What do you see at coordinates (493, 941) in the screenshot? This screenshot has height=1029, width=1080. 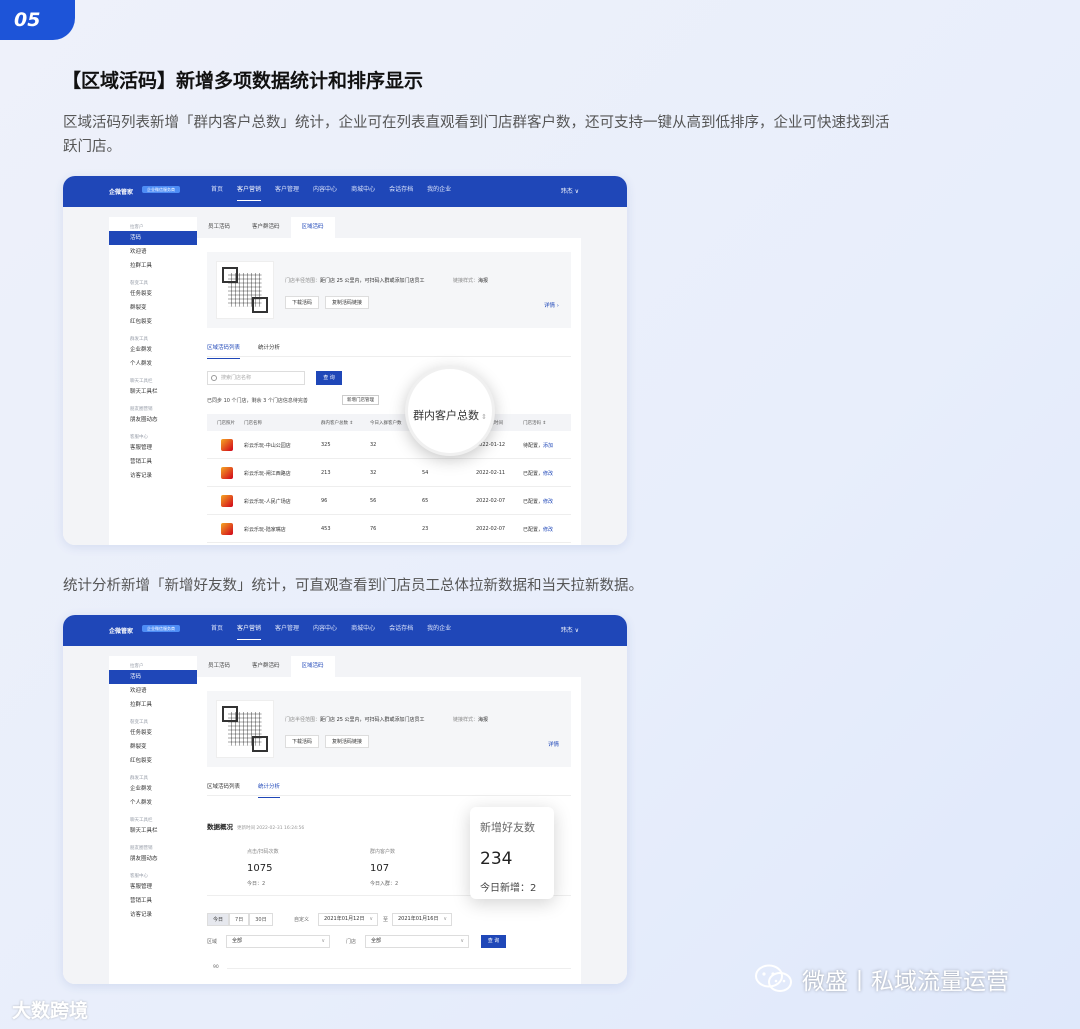 I see `stats-query-button: 查 询` at bounding box center [493, 941].